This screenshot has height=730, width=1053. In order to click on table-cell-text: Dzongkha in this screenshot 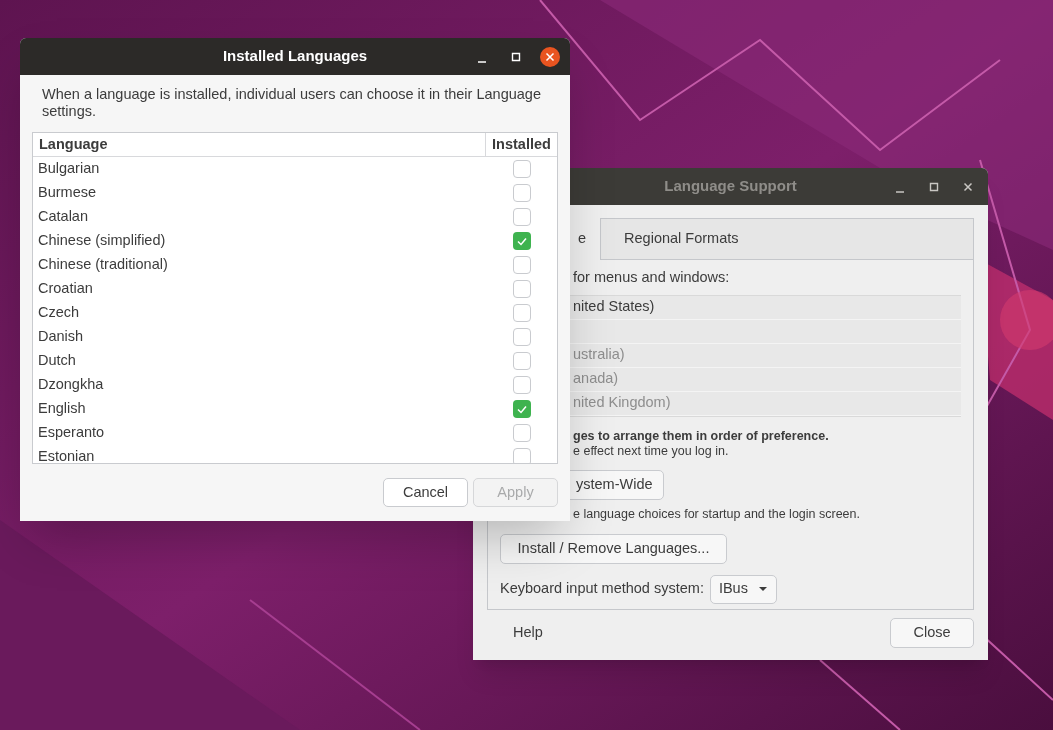, I will do `click(71, 385)`.